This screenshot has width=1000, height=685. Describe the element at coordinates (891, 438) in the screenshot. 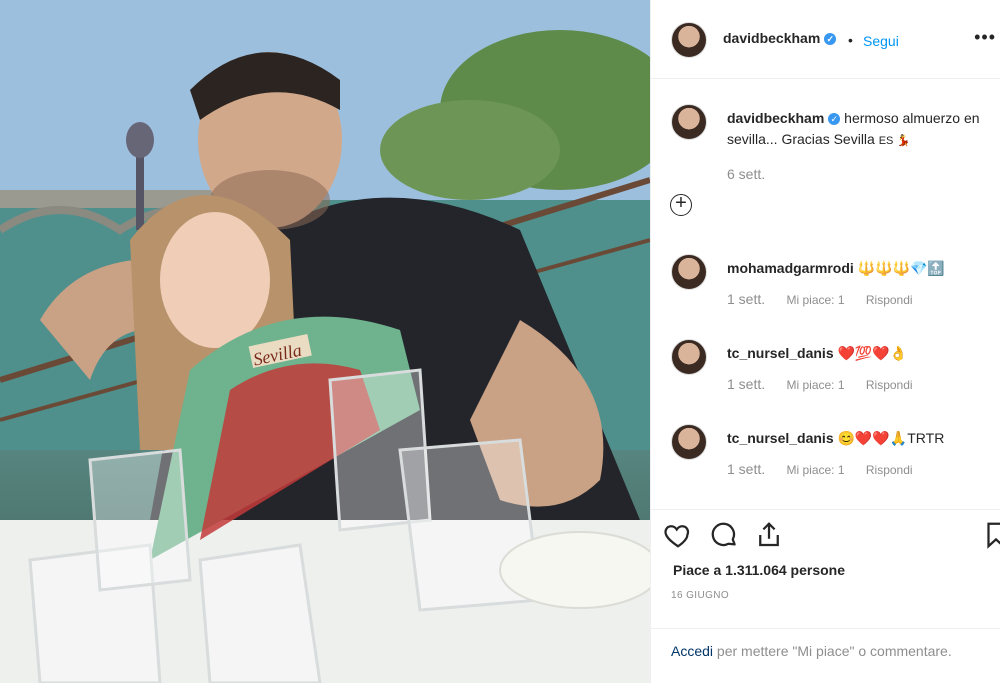

I see `comment-text: 😊❤️❤️🙏TRTR` at that location.